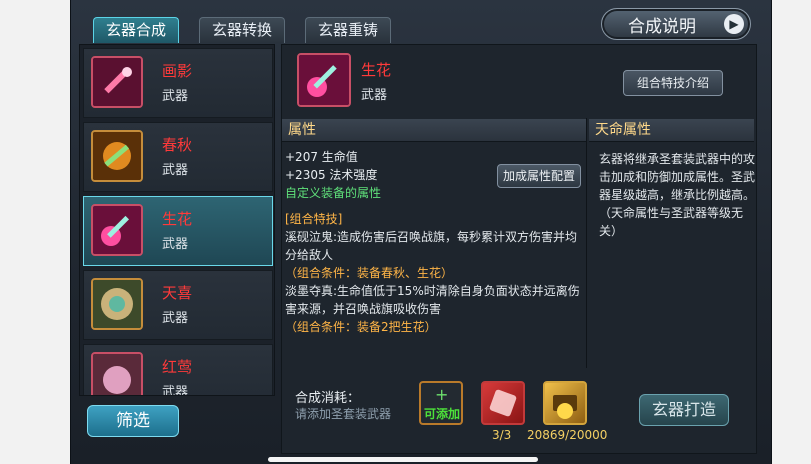 The width and height of the screenshot is (811, 464). What do you see at coordinates (314, 219) in the screenshot?
I see `combo-skill-heading: [组合特技]` at bounding box center [314, 219].